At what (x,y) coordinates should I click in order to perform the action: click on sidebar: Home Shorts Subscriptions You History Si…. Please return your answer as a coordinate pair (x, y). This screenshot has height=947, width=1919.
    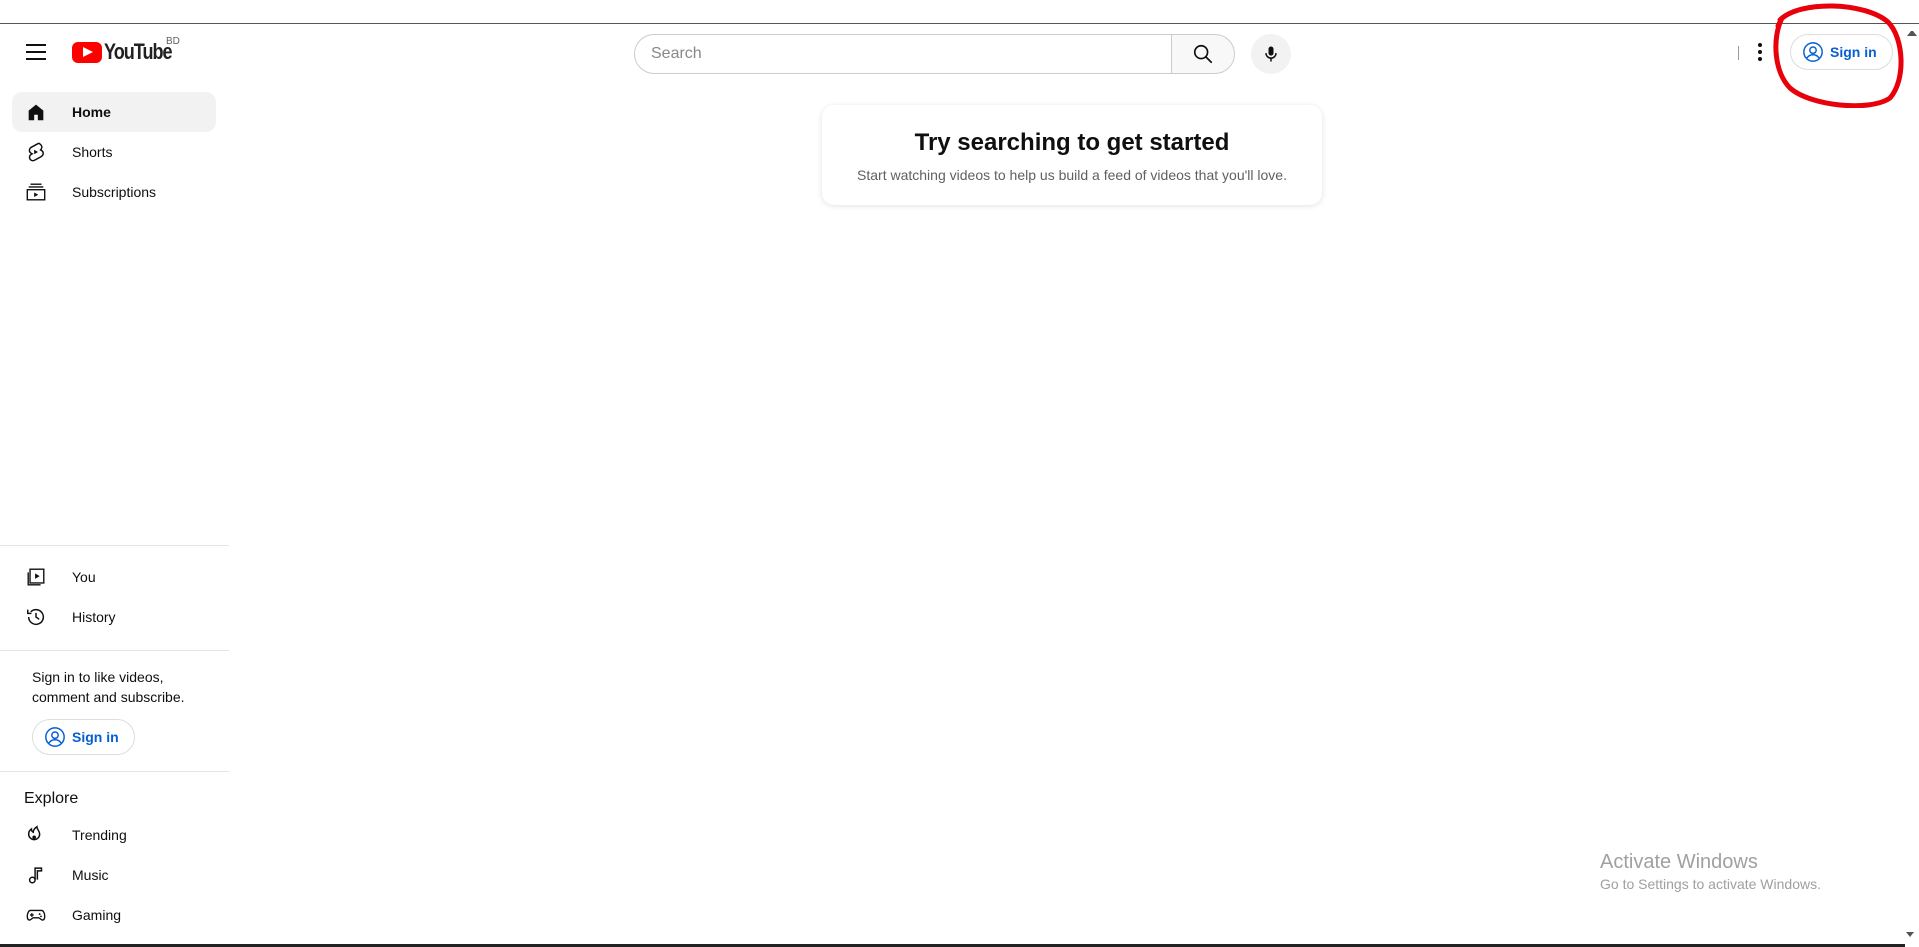
    Looking at the image, I should click on (114, 513).